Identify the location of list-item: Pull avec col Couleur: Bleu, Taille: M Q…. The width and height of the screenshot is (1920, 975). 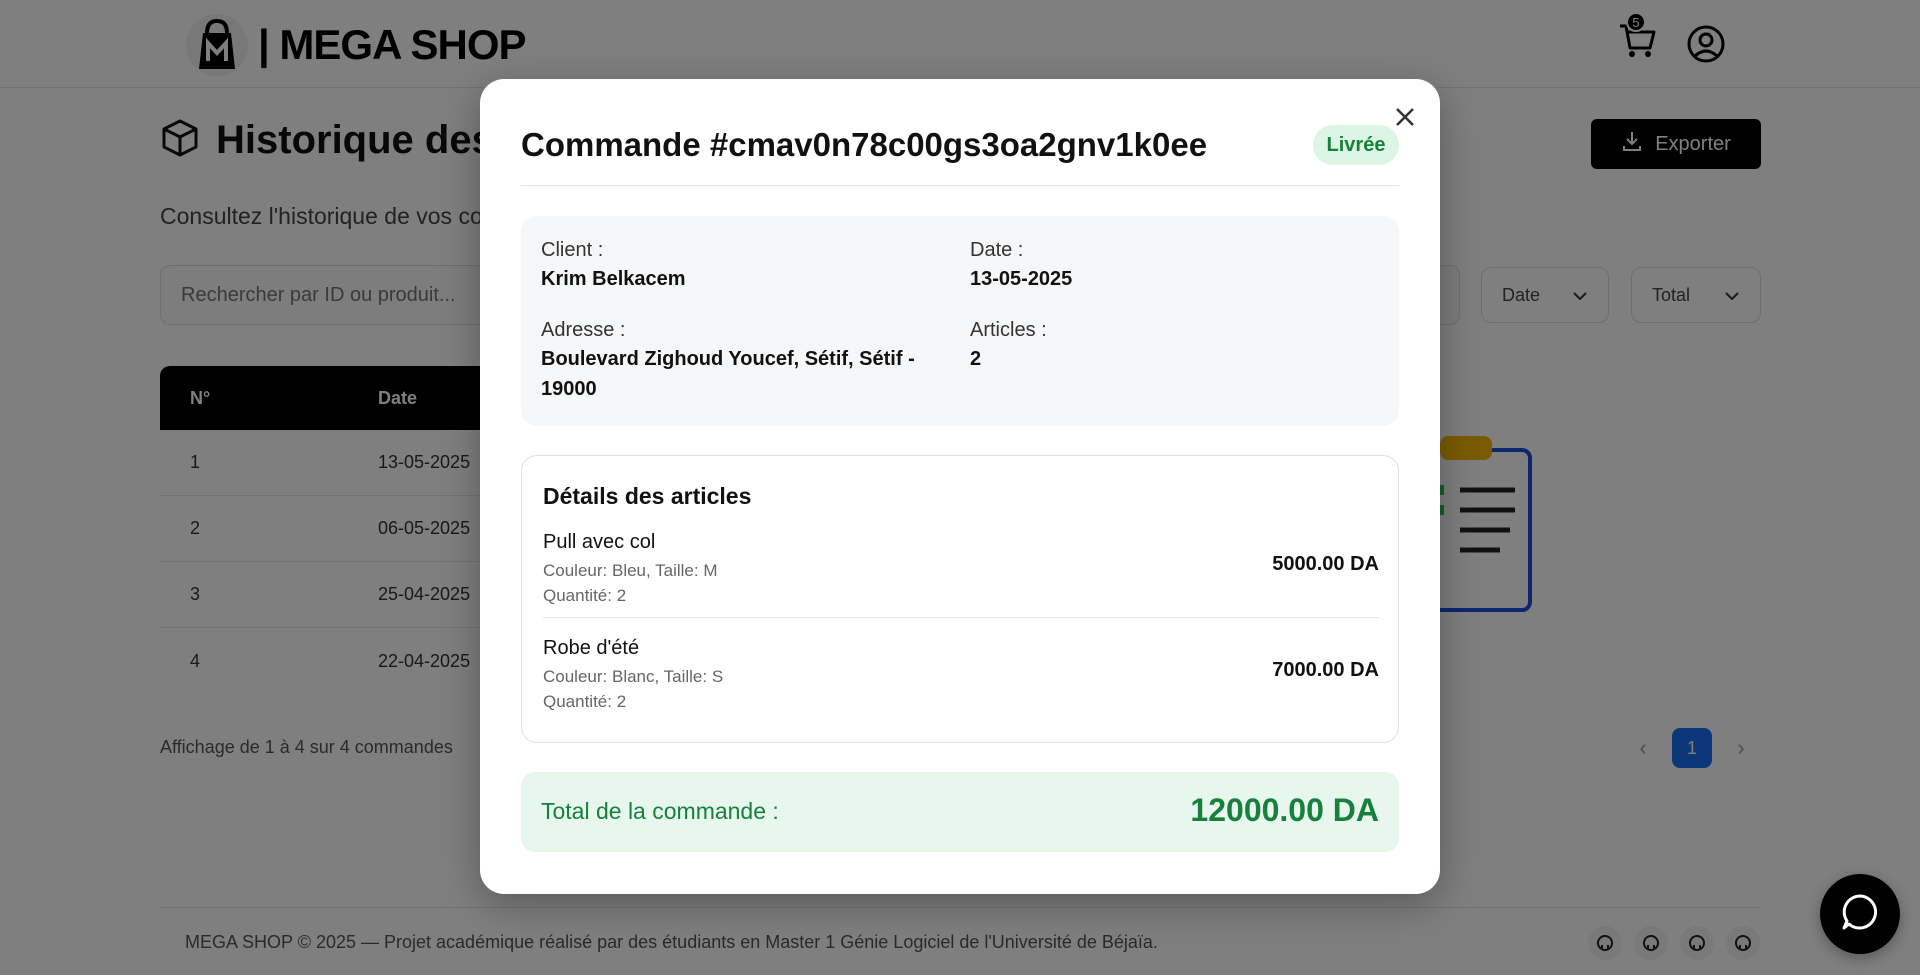
(961, 581).